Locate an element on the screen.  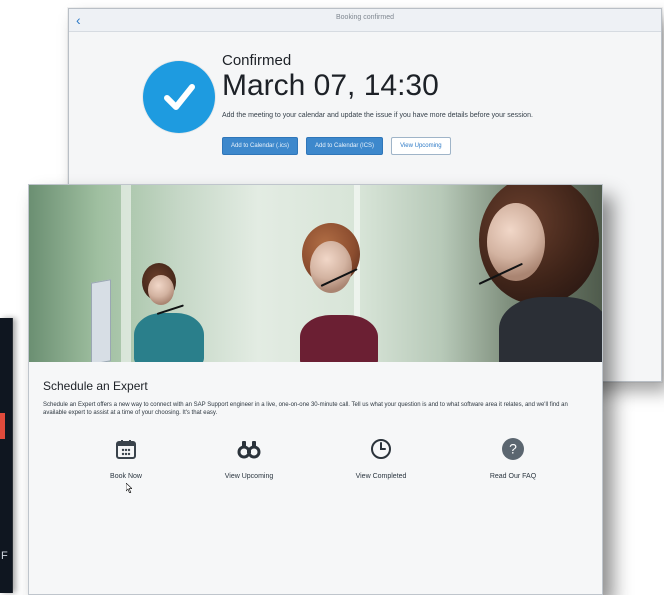
partial-left-window: F is located at coordinates (6, 455).